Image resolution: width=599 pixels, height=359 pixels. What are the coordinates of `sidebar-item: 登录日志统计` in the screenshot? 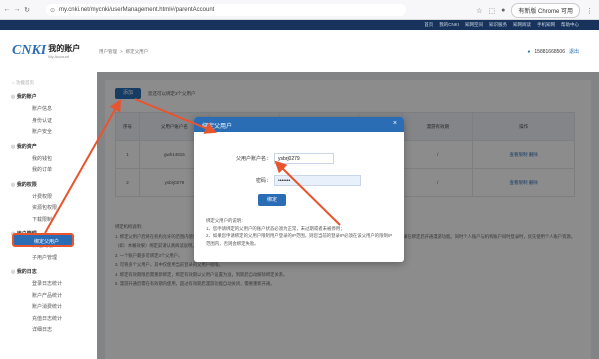 It's located at (47, 283).